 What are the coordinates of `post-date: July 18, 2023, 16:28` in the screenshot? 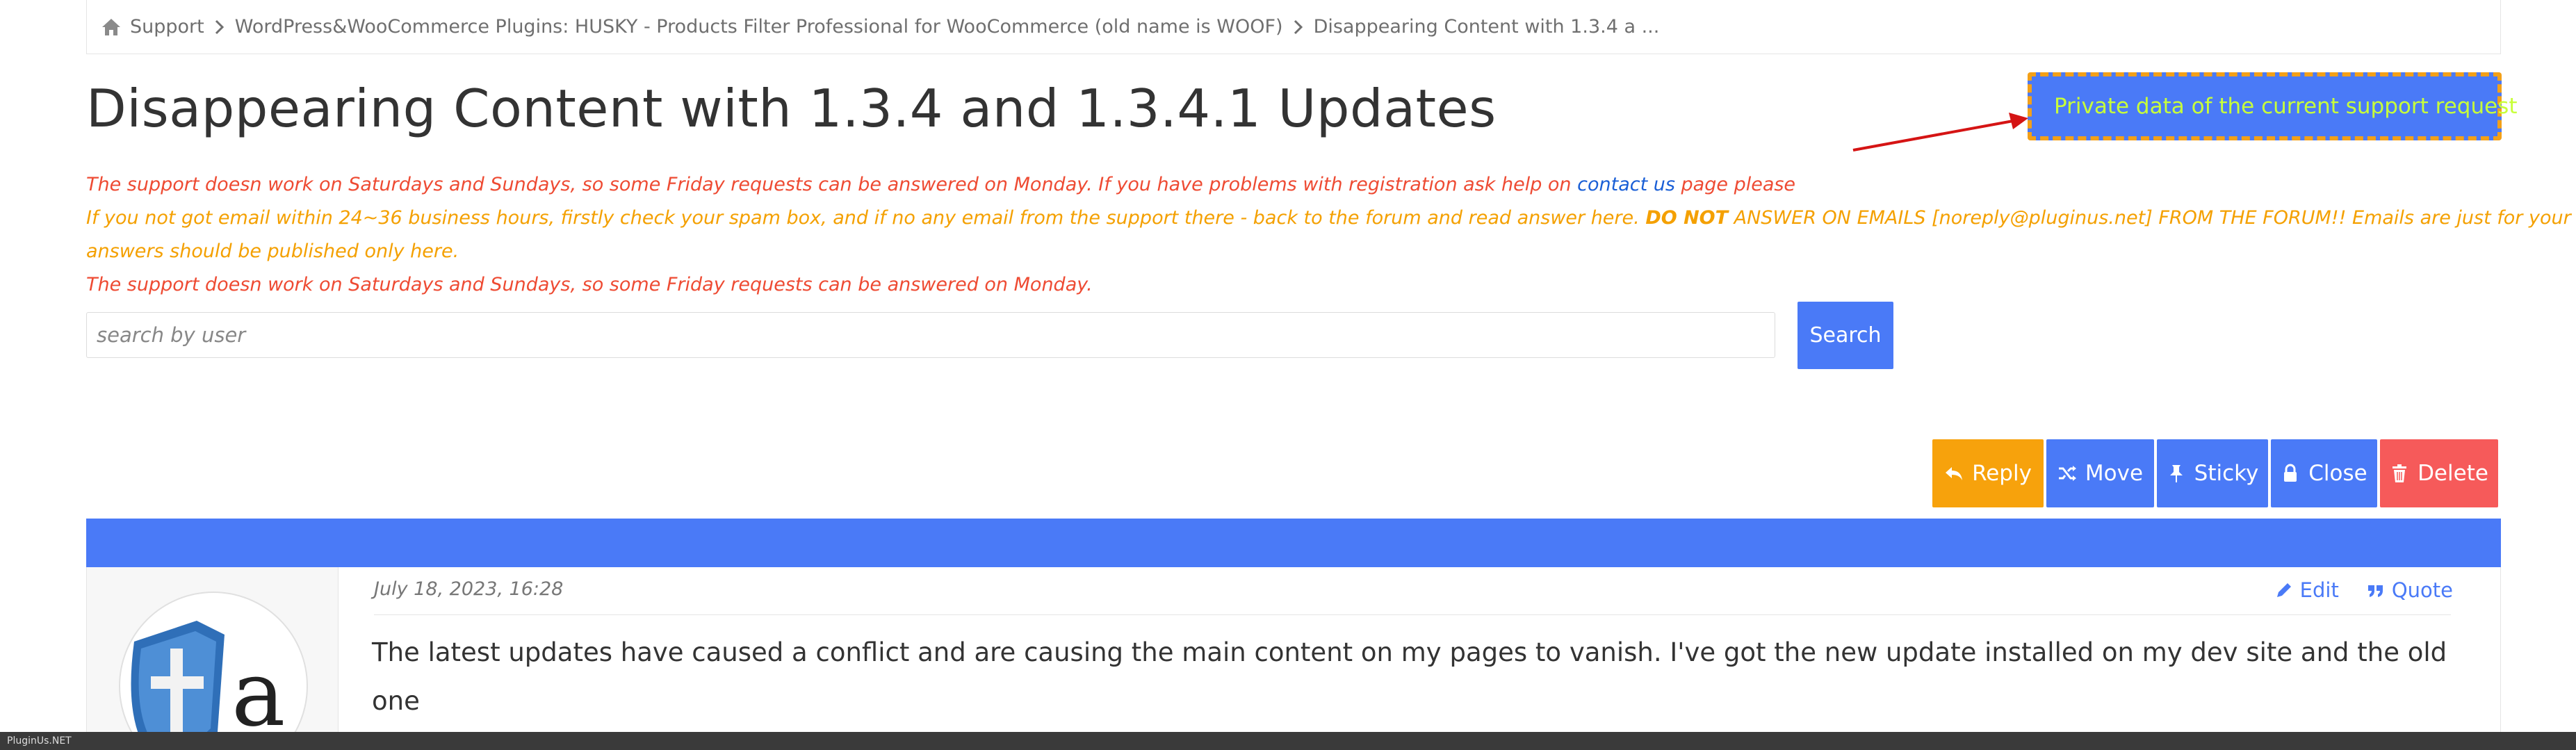 It's located at (469, 589).